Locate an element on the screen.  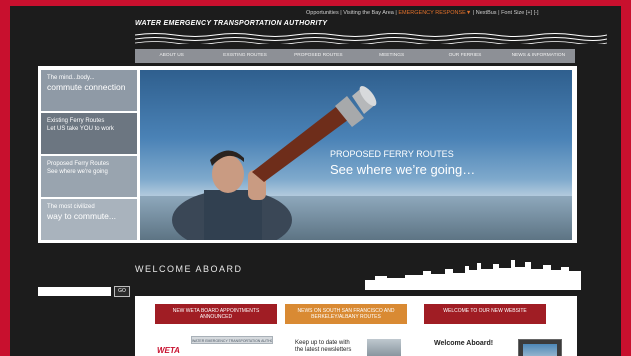
hero-title: PROPOSED FERRY ROUTES is located at coordinates (392, 154).